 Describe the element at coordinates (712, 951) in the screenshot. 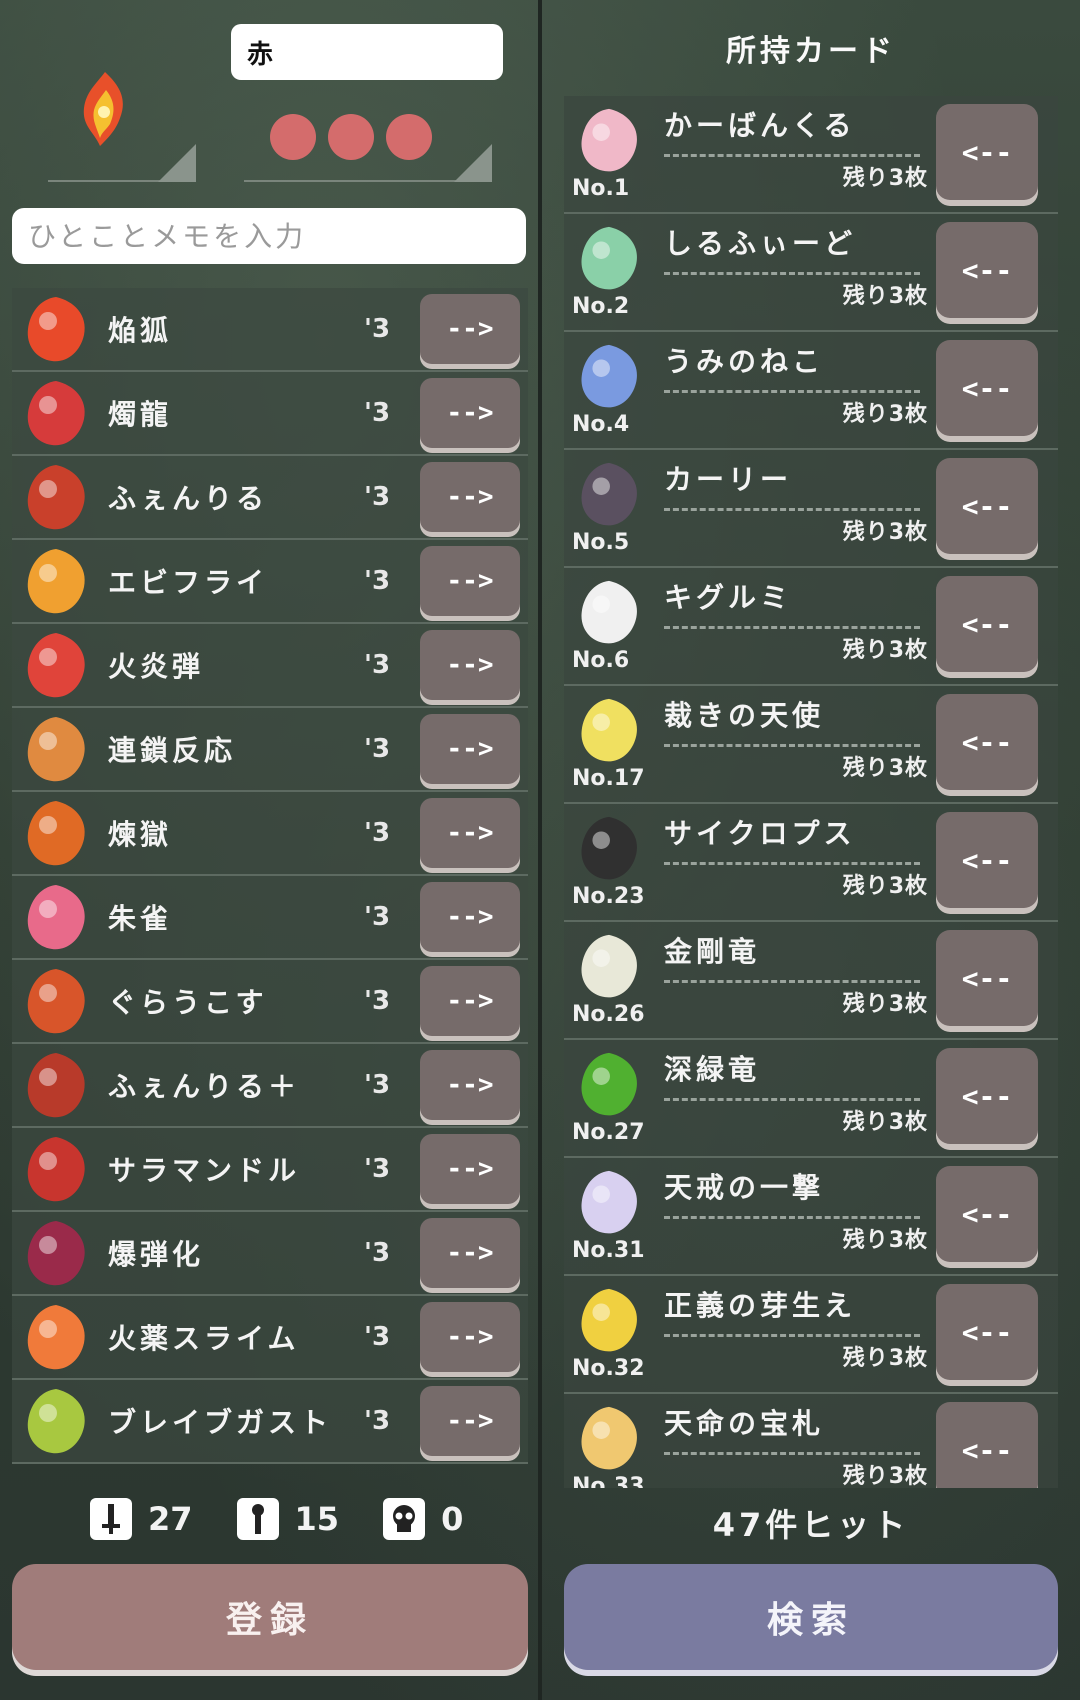

I see `card-name: 金剛竜` at that location.